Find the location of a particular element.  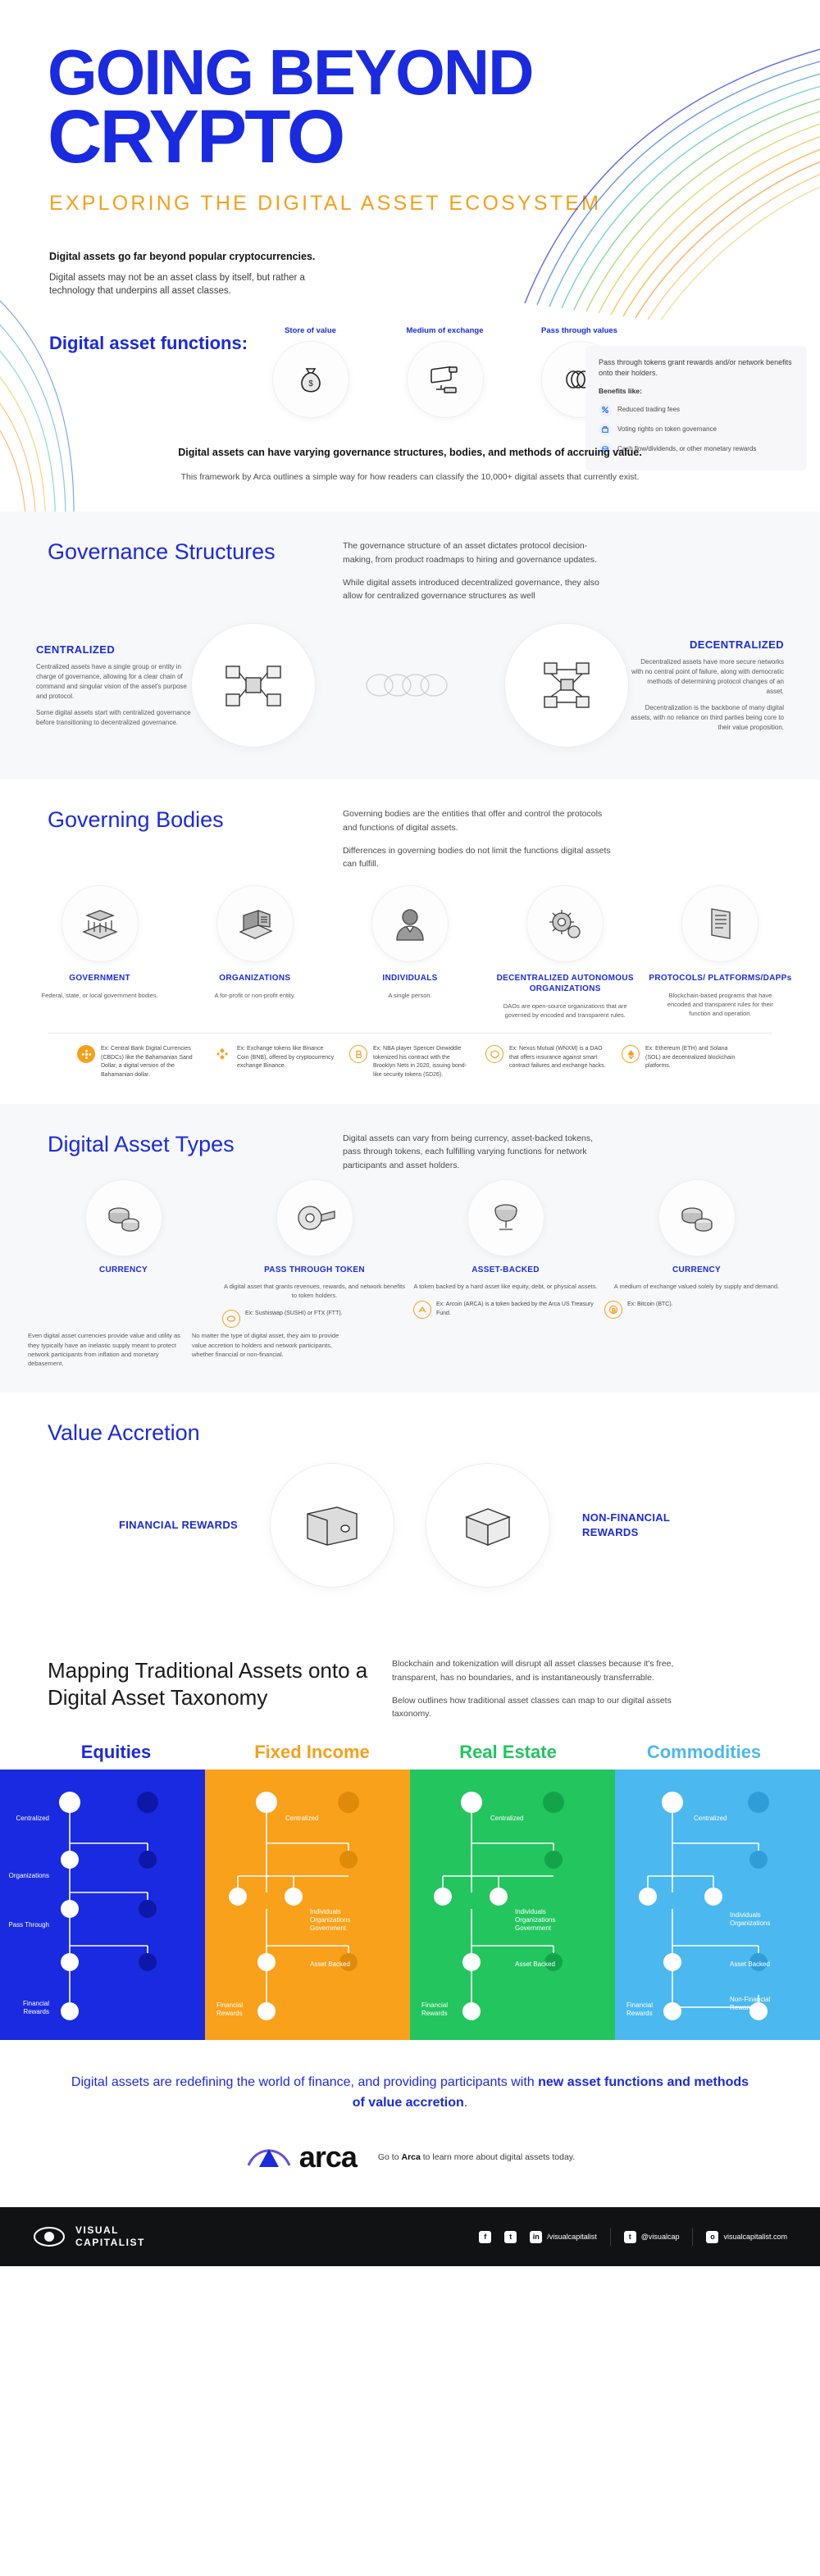

decentralized-title: DECENTRALIZED is located at coordinates (737, 644).